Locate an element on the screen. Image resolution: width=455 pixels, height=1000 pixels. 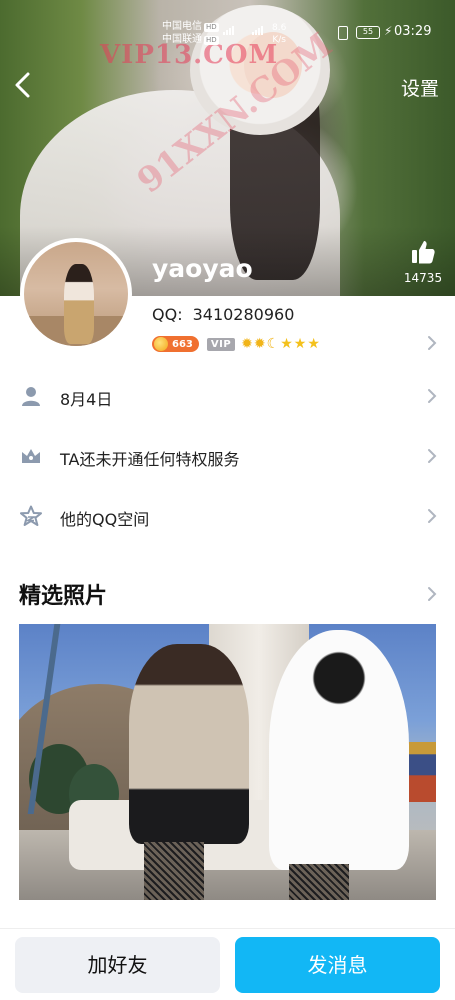
avatar is located at coordinates (76, 294).